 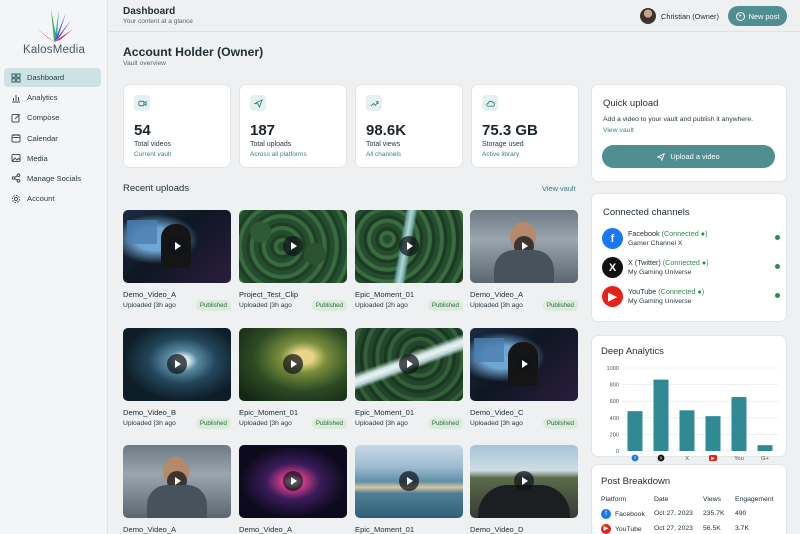 What do you see at coordinates (606, 528) in the screenshot?
I see `youtube-icon: ▶` at bounding box center [606, 528].